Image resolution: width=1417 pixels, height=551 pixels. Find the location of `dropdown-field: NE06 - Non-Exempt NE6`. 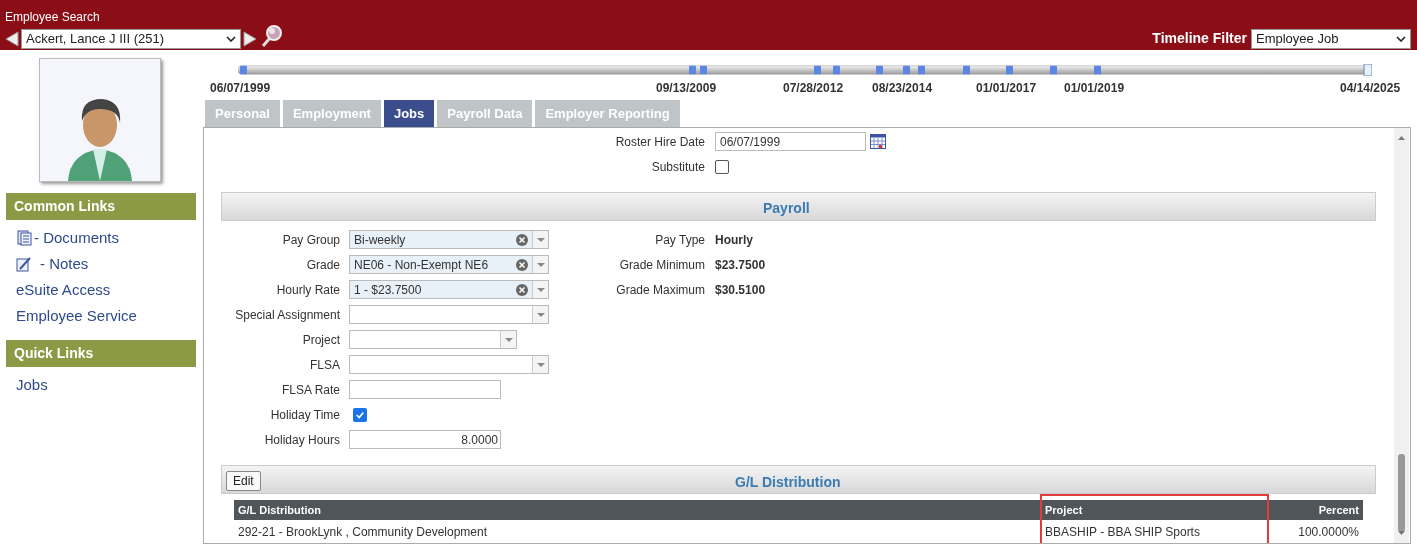

dropdown-field: NE06 - Non-Exempt NE6 is located at coordinates (449, 264).